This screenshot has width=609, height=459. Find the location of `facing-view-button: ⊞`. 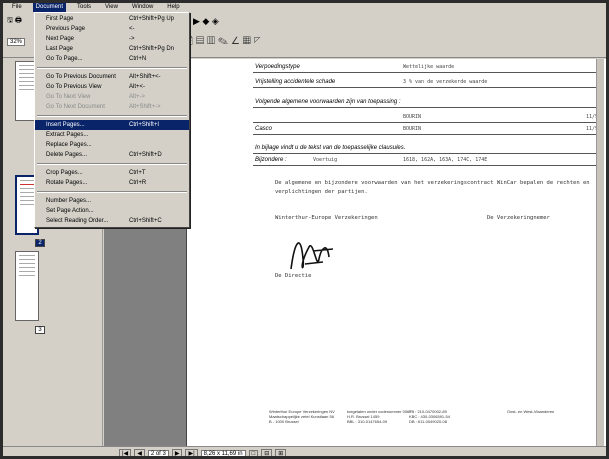

facing-view-button: ⊞ is located at coordinates (281, 452).